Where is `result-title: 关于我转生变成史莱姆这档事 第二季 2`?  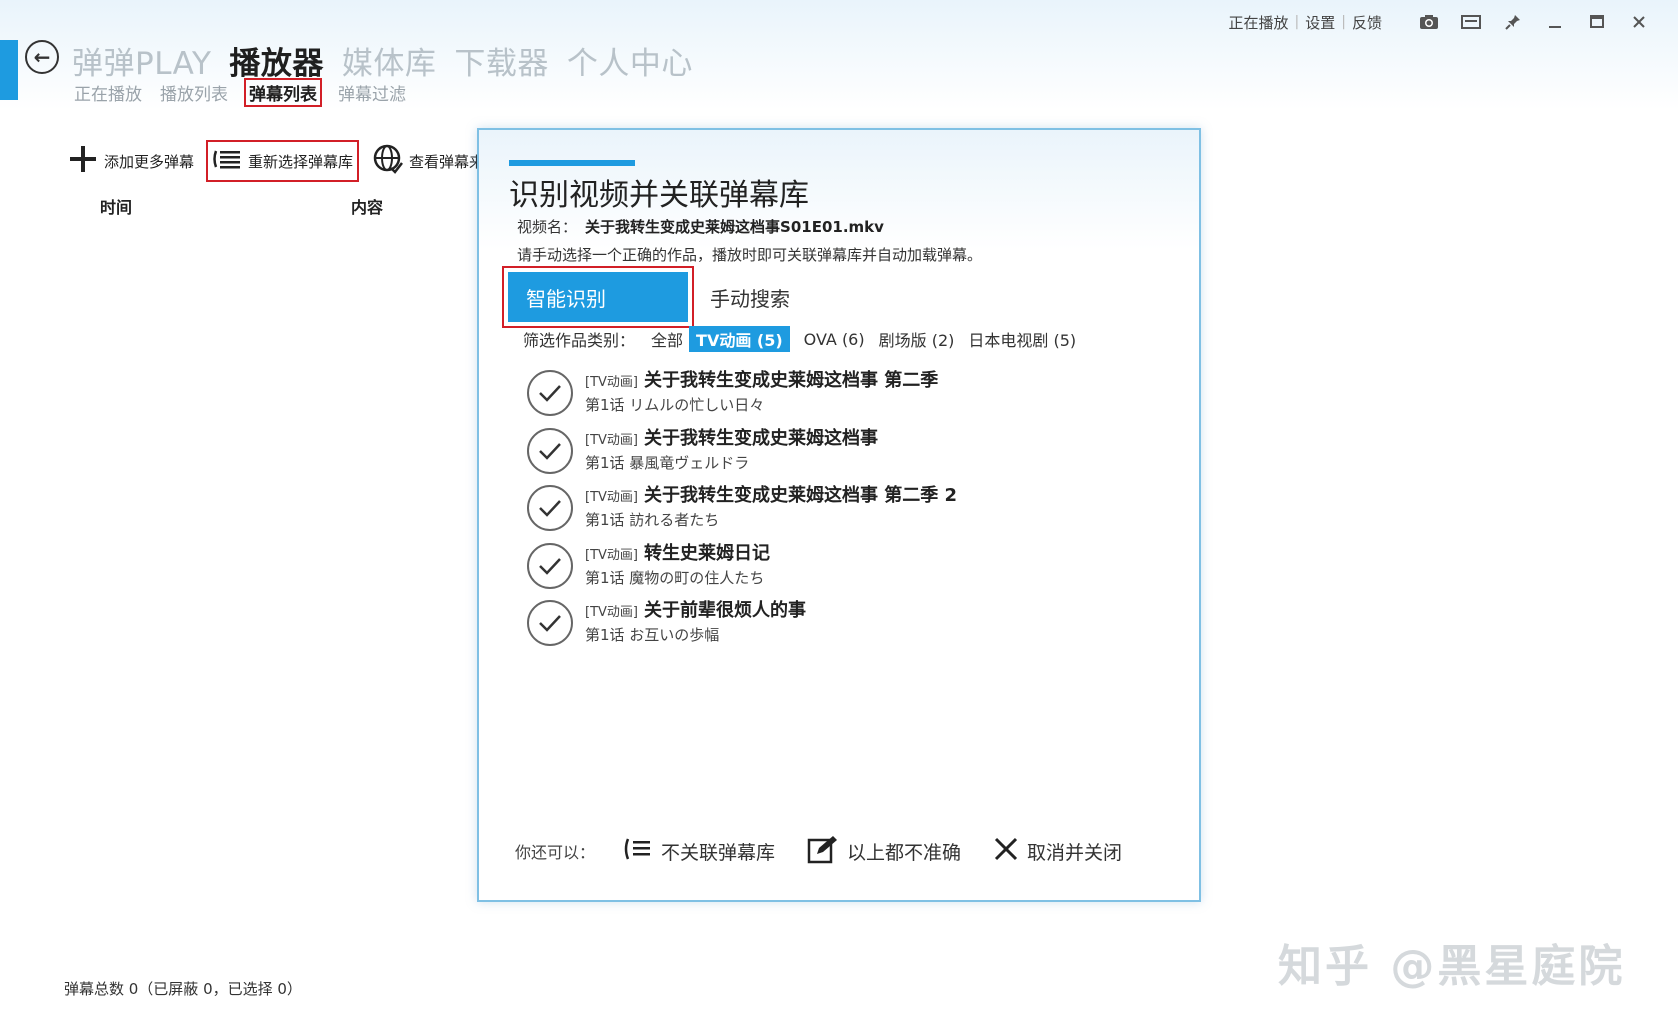
result-title: 关于我转生变成史莱姆这档事 第二季 2 is located at coordinates (800, 495).